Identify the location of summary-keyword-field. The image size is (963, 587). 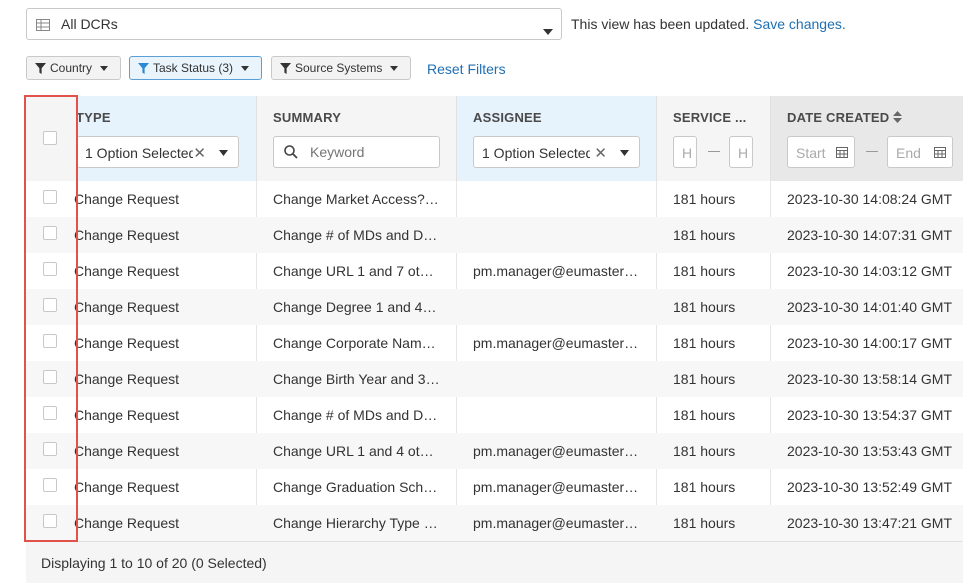
(356, 152).